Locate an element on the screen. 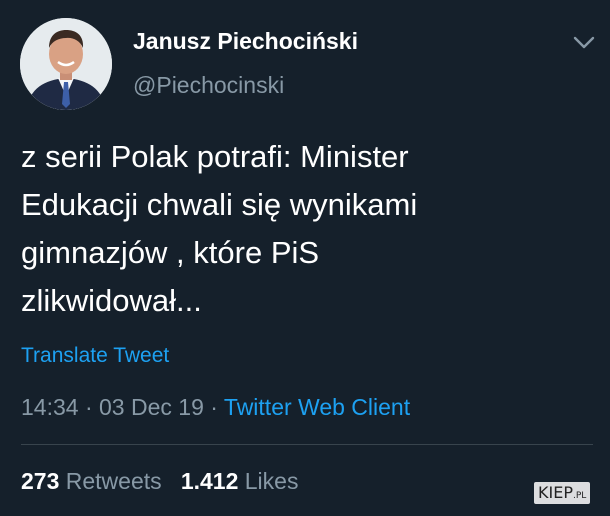 This screenshot has height=516, width=610. tweet-text-line: z serii Polak potrafi: Minister is located at coordinates (215, 156).